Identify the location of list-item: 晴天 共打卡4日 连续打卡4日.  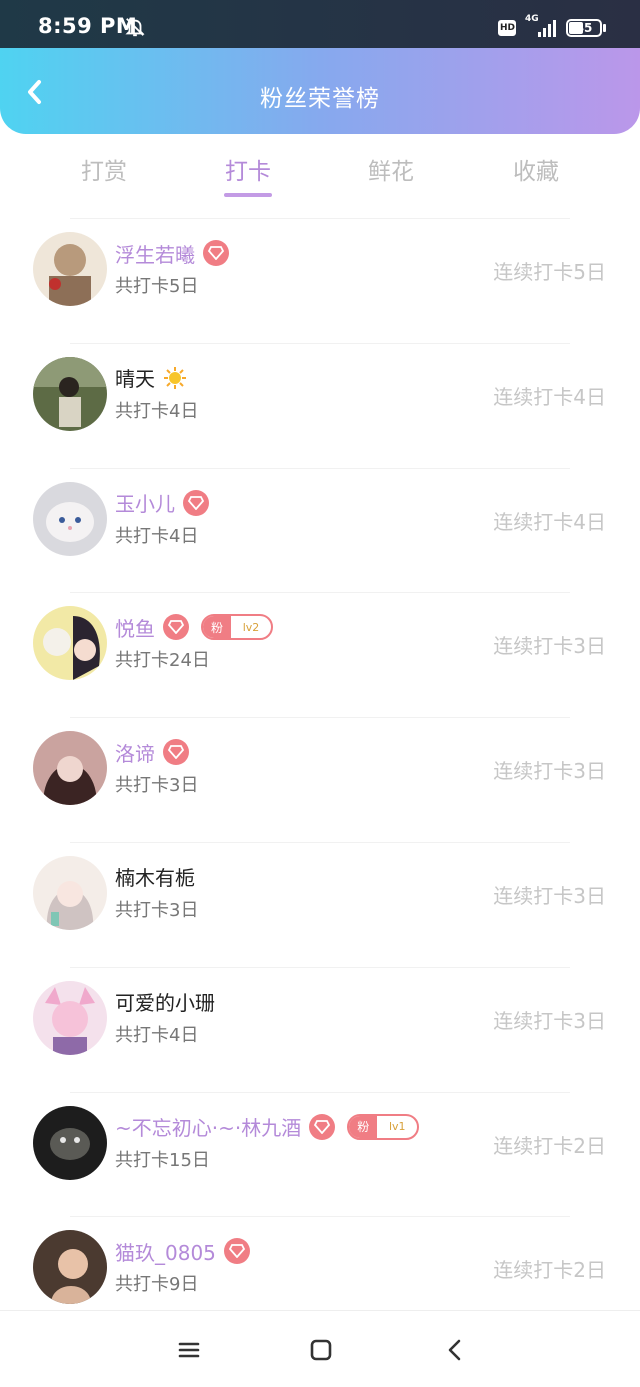
(320, 405).